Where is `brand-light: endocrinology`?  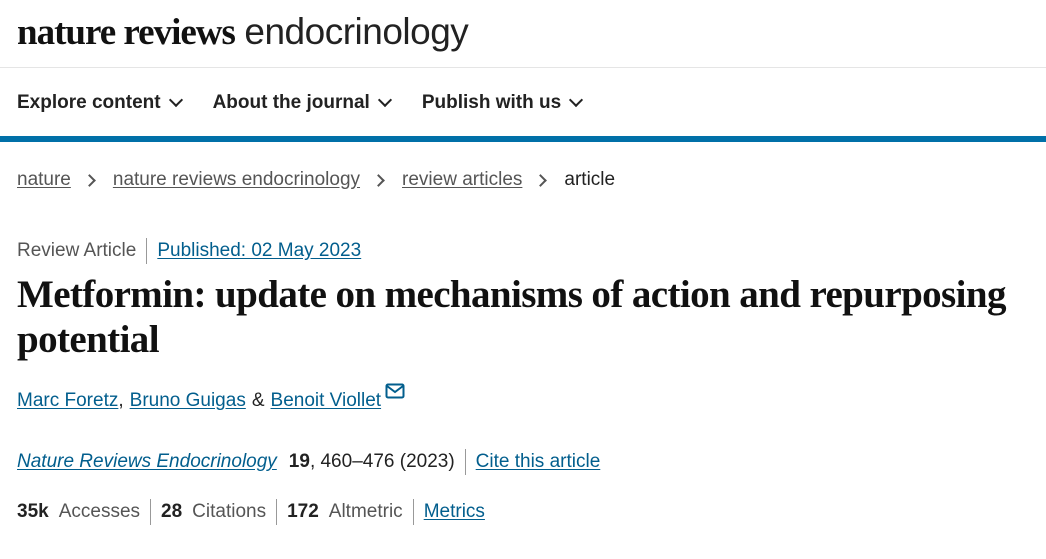
brand-light: endocrinology is located at coordinates (356, 31).